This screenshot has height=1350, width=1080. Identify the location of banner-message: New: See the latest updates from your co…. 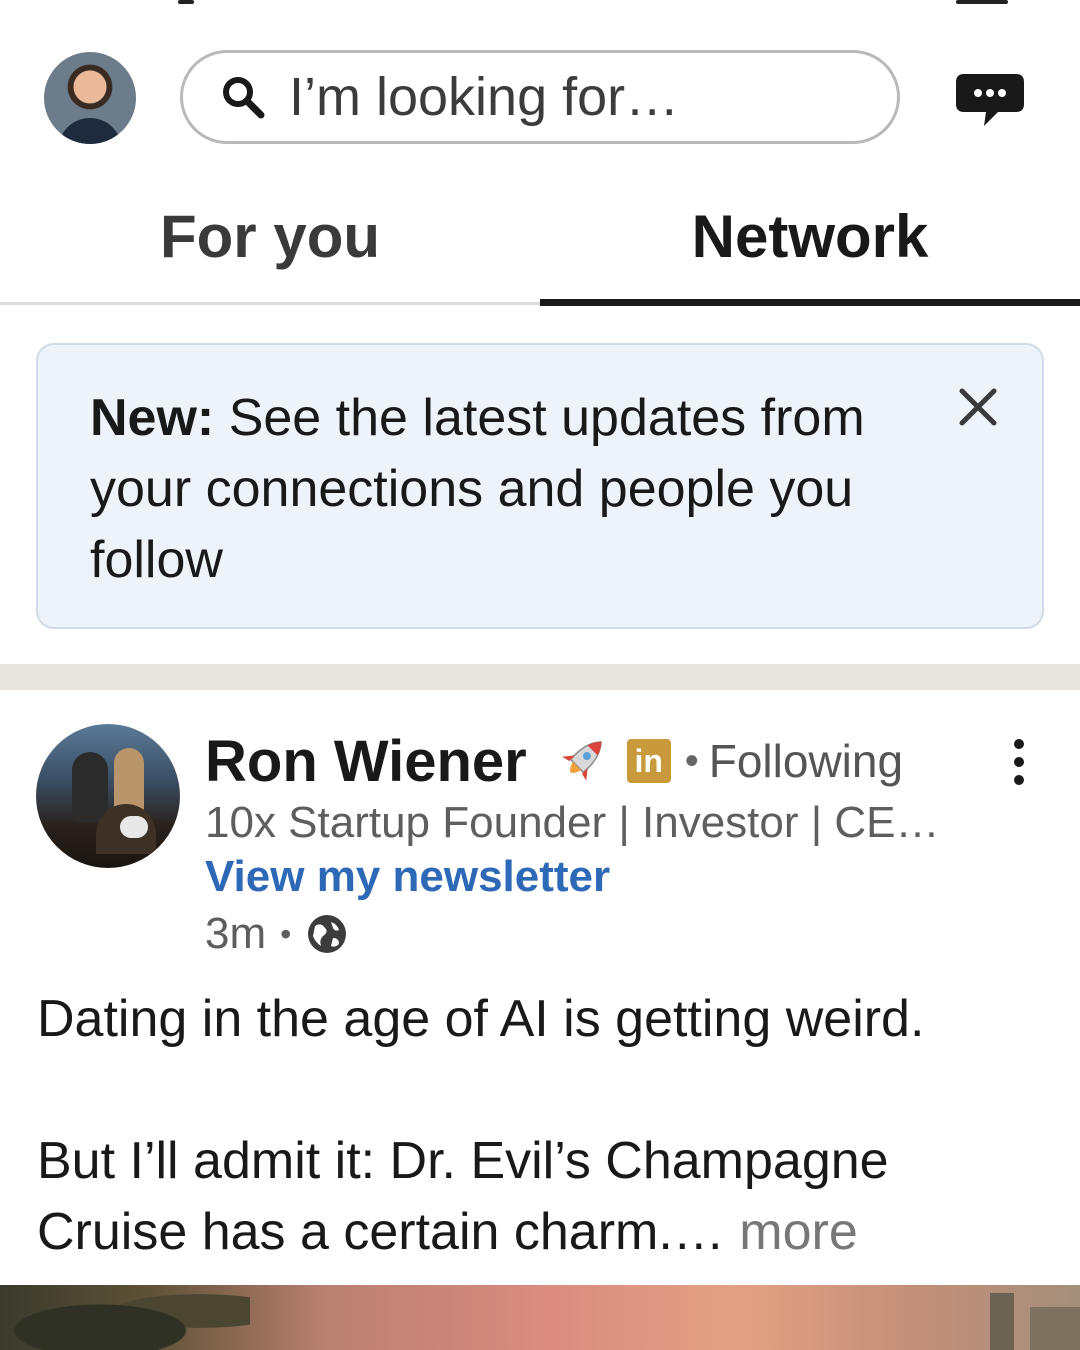
(506, 489).